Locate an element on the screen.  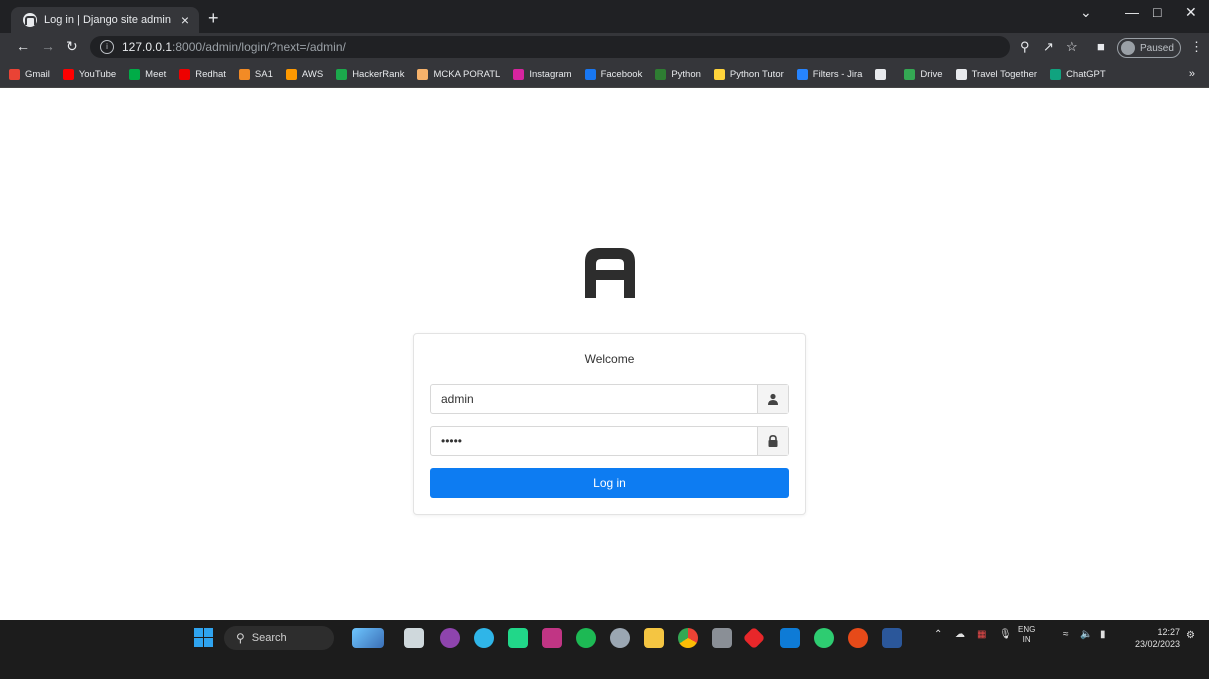
forward-icon: → is located at coordinates (48, 46).